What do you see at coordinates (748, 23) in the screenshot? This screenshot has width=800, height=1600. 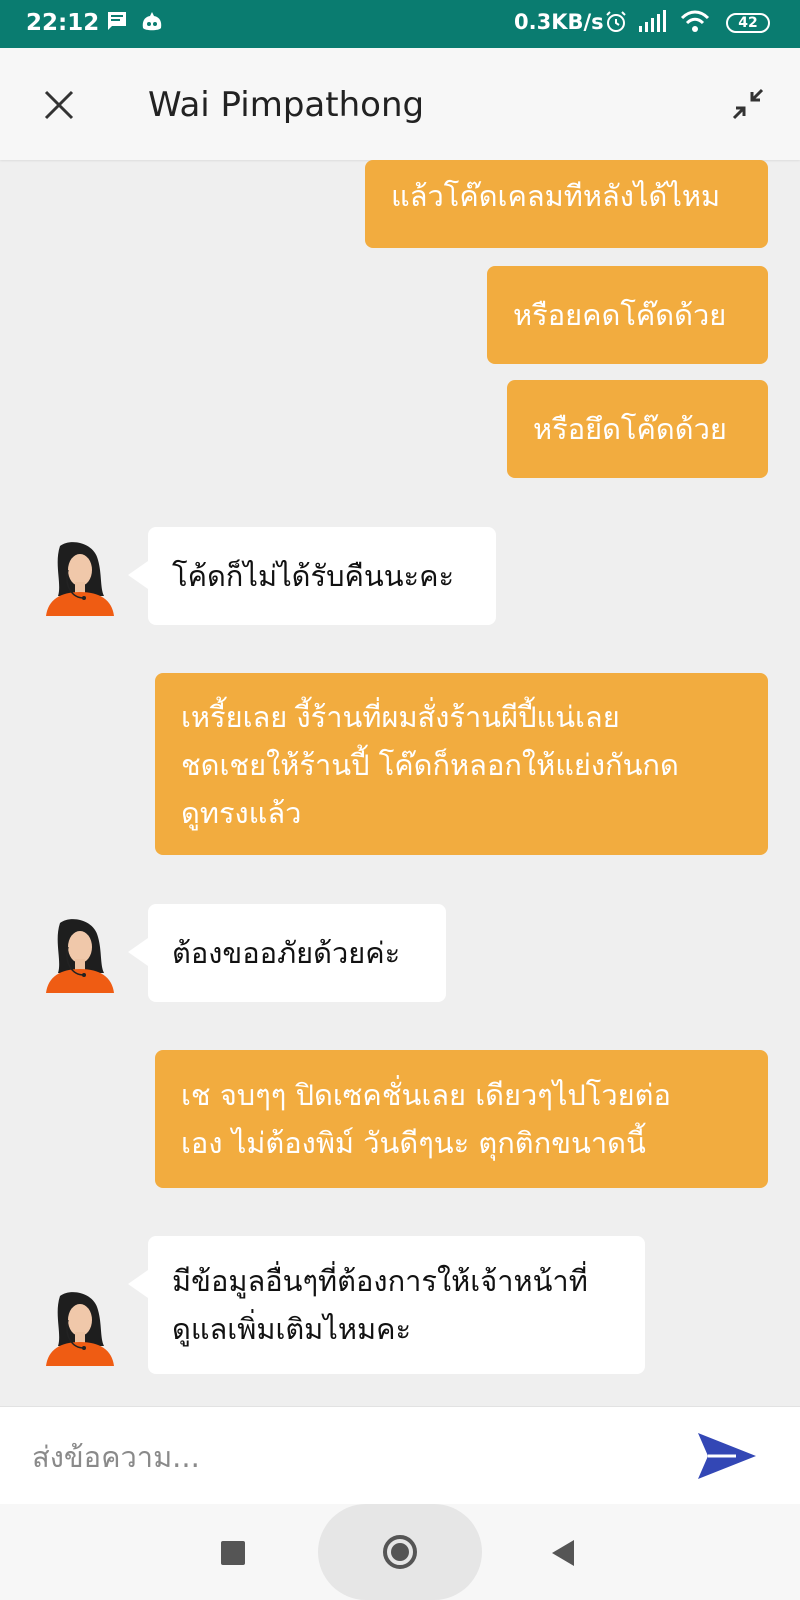 I see `battery-indicator: 42` at bounding box center [748, 23].